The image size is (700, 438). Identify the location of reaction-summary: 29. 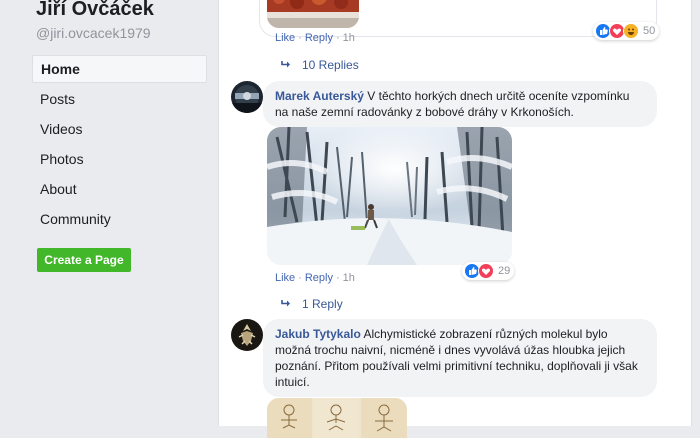
(488, 271).